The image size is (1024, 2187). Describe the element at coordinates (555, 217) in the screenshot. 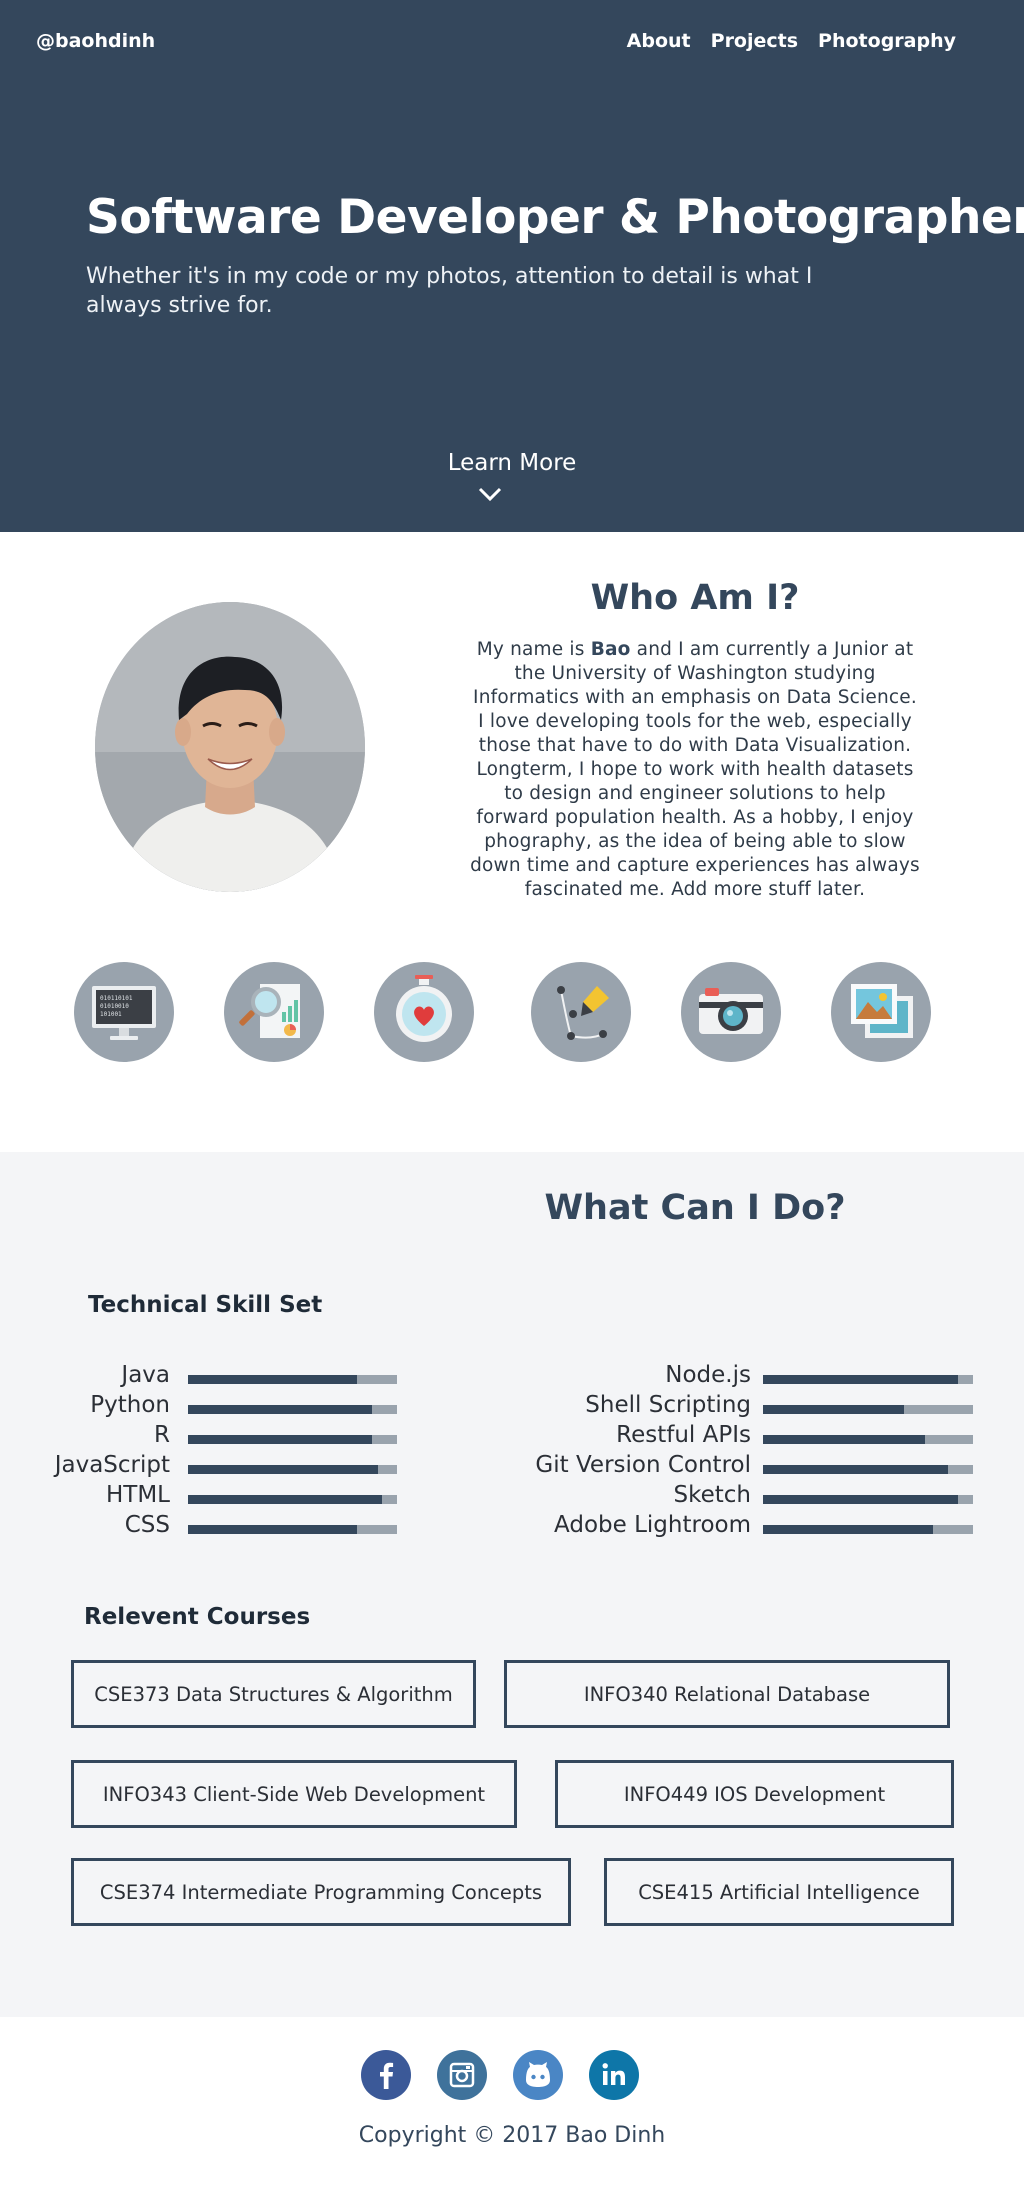

I see `hero-title: Software Developer & Photographer` at that location.